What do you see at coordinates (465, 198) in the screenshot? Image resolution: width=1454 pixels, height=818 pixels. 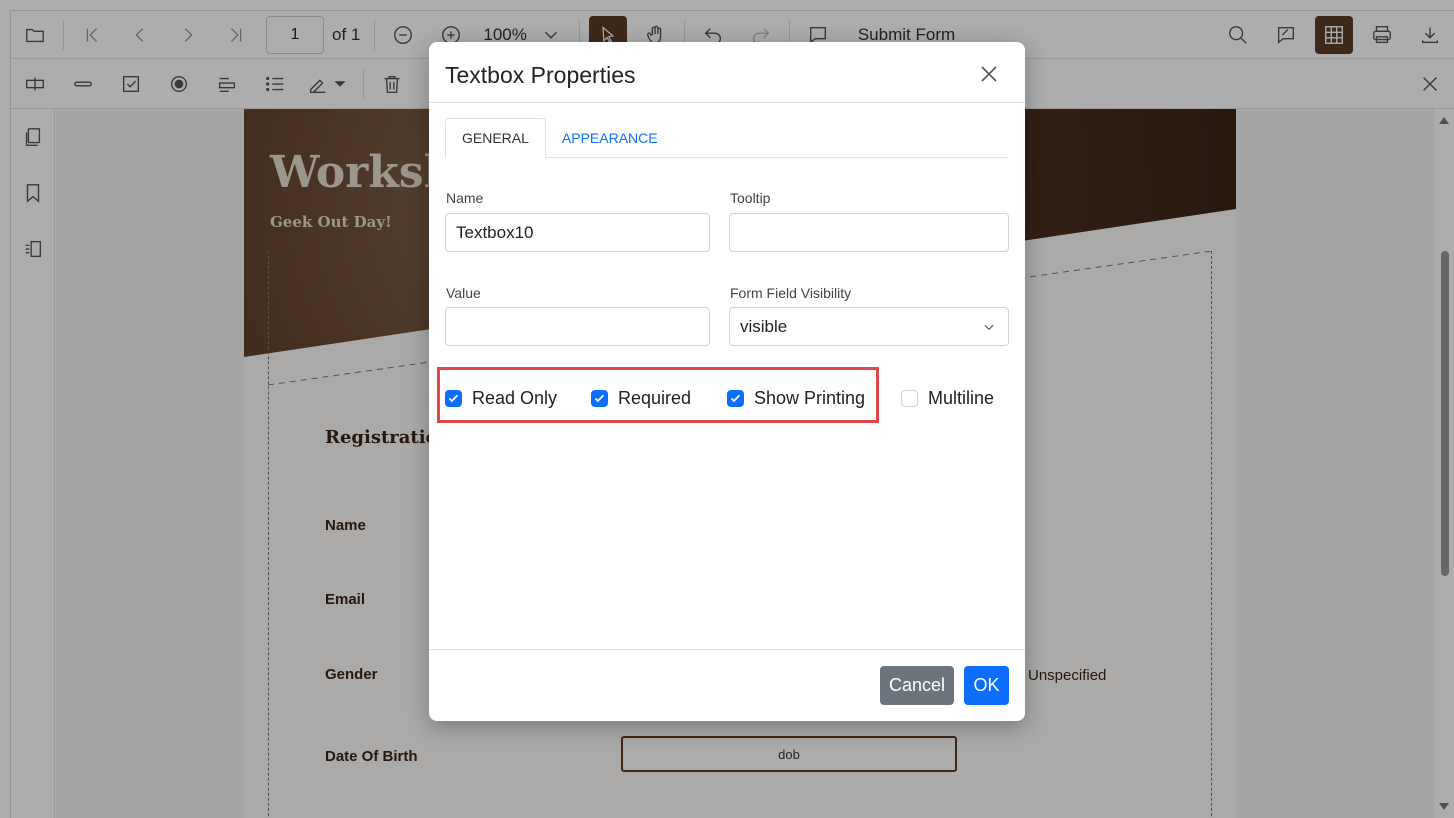 I see `name-field-label: Name` at bounding box center [465, 198].